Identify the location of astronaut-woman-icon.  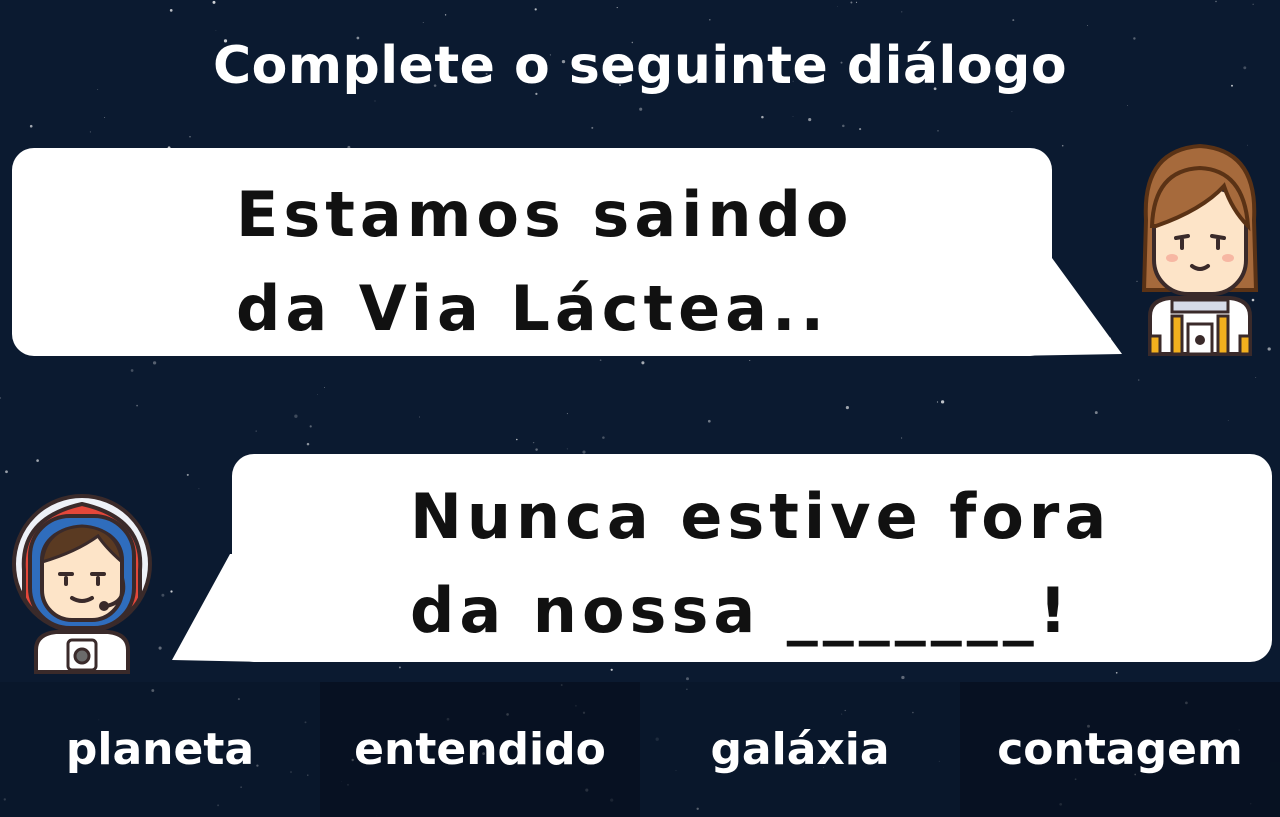
(1200, 249).